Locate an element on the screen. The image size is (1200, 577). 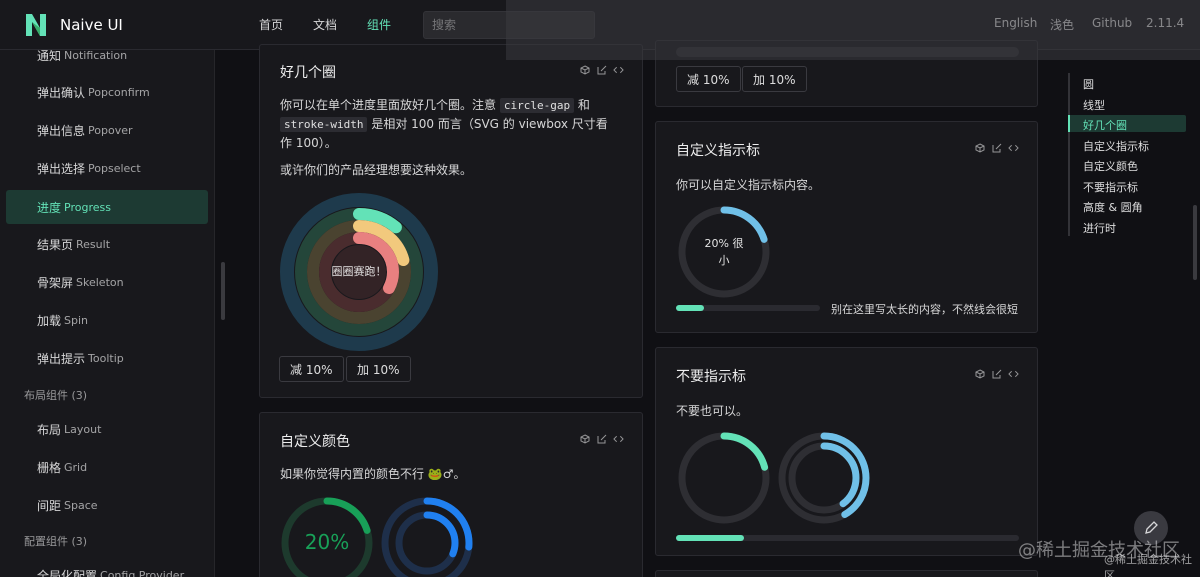
sidebar-item-label: 通知 is located at coordinates (49, 56).